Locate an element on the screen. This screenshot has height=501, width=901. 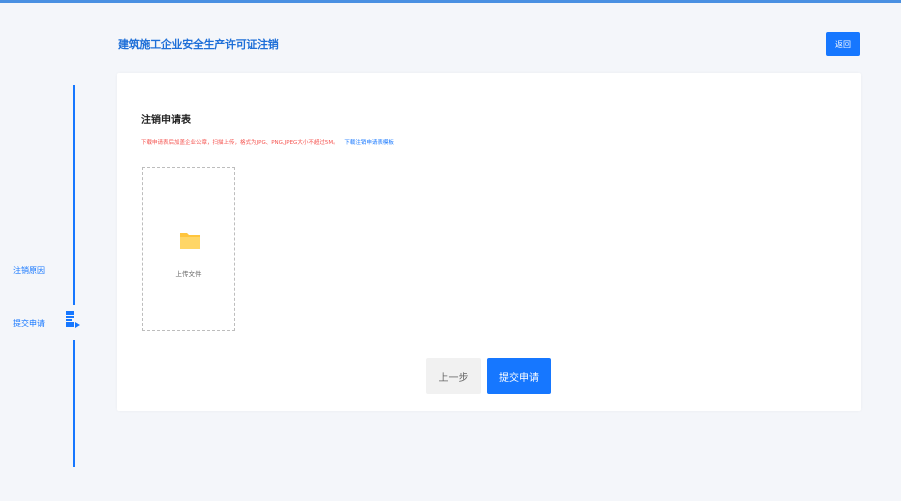
back-button: 返回 is located at coordinates (843, 44).